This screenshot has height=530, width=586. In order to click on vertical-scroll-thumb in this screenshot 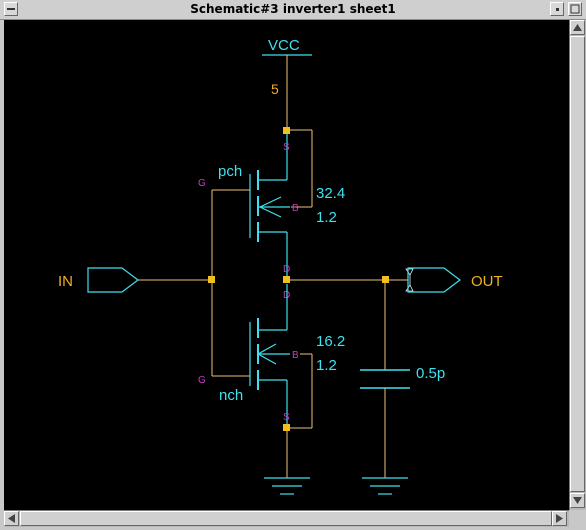, I will do `click(577, 264)`.